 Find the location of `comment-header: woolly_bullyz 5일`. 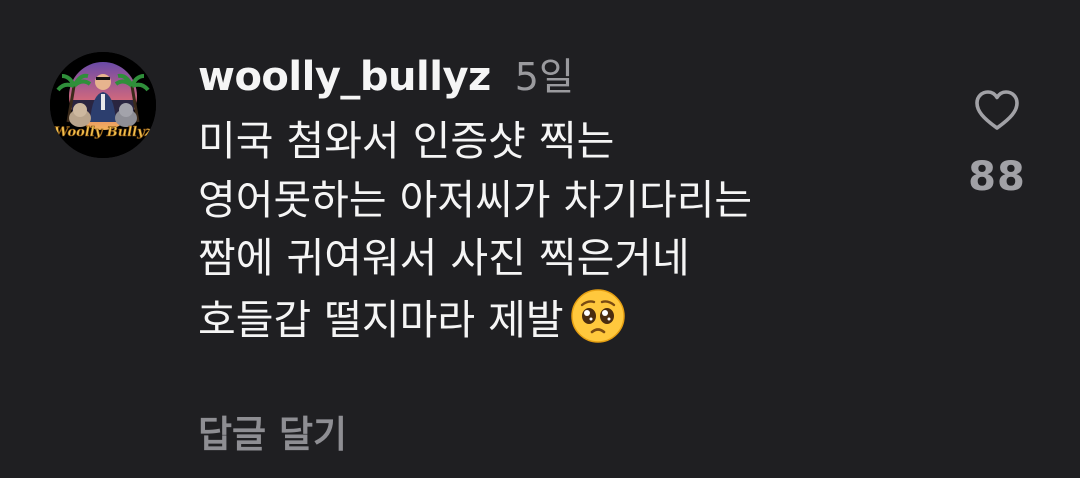

comment-header: woolly_bullyz 5일 is located at coordinates (386, 73).